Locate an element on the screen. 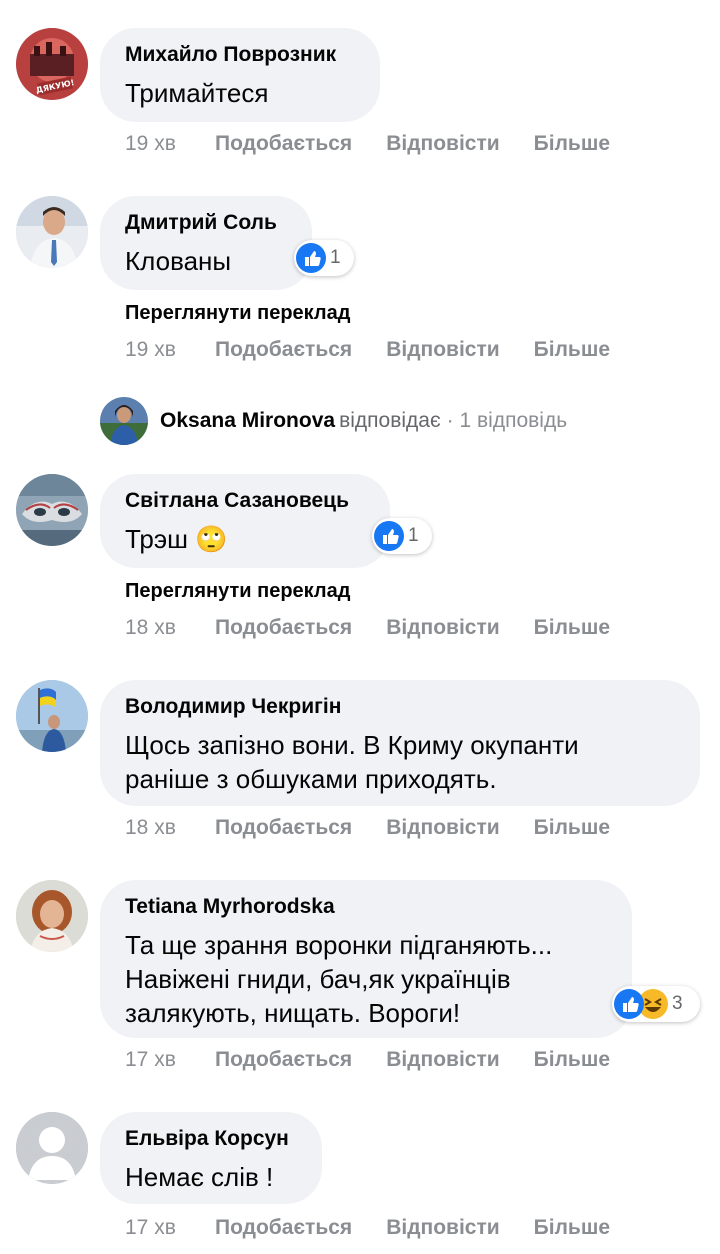 This screenshot has height=1254, width=720. reply-avatar is located at coordinates (124, 421).